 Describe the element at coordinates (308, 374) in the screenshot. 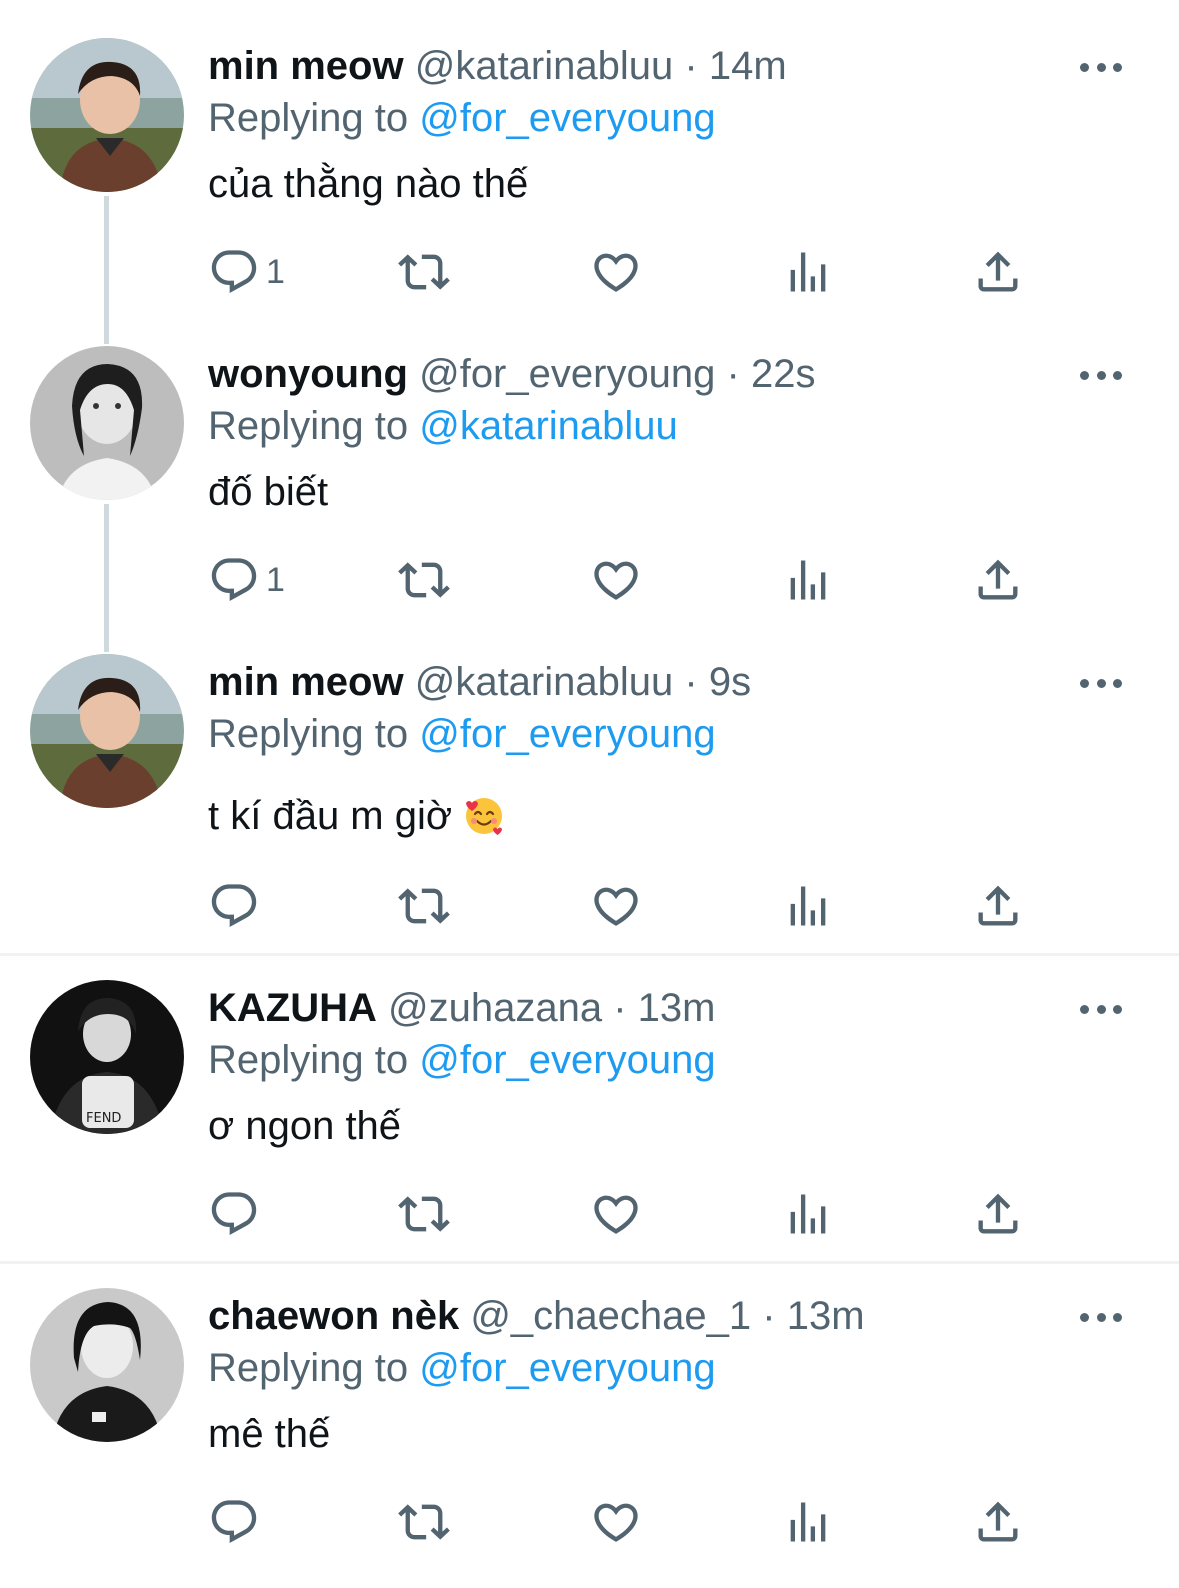

I see `display-name: wonyoung` at that location.